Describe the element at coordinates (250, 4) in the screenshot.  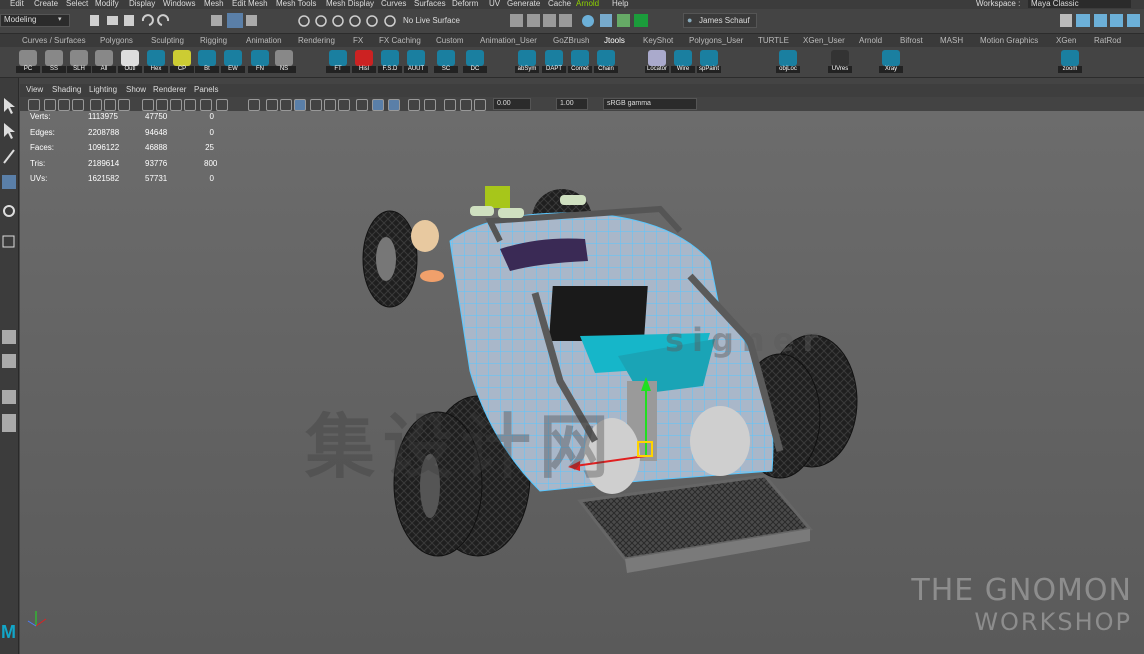
I see `menu-edit-mesh: Edit Mesh` at that location.